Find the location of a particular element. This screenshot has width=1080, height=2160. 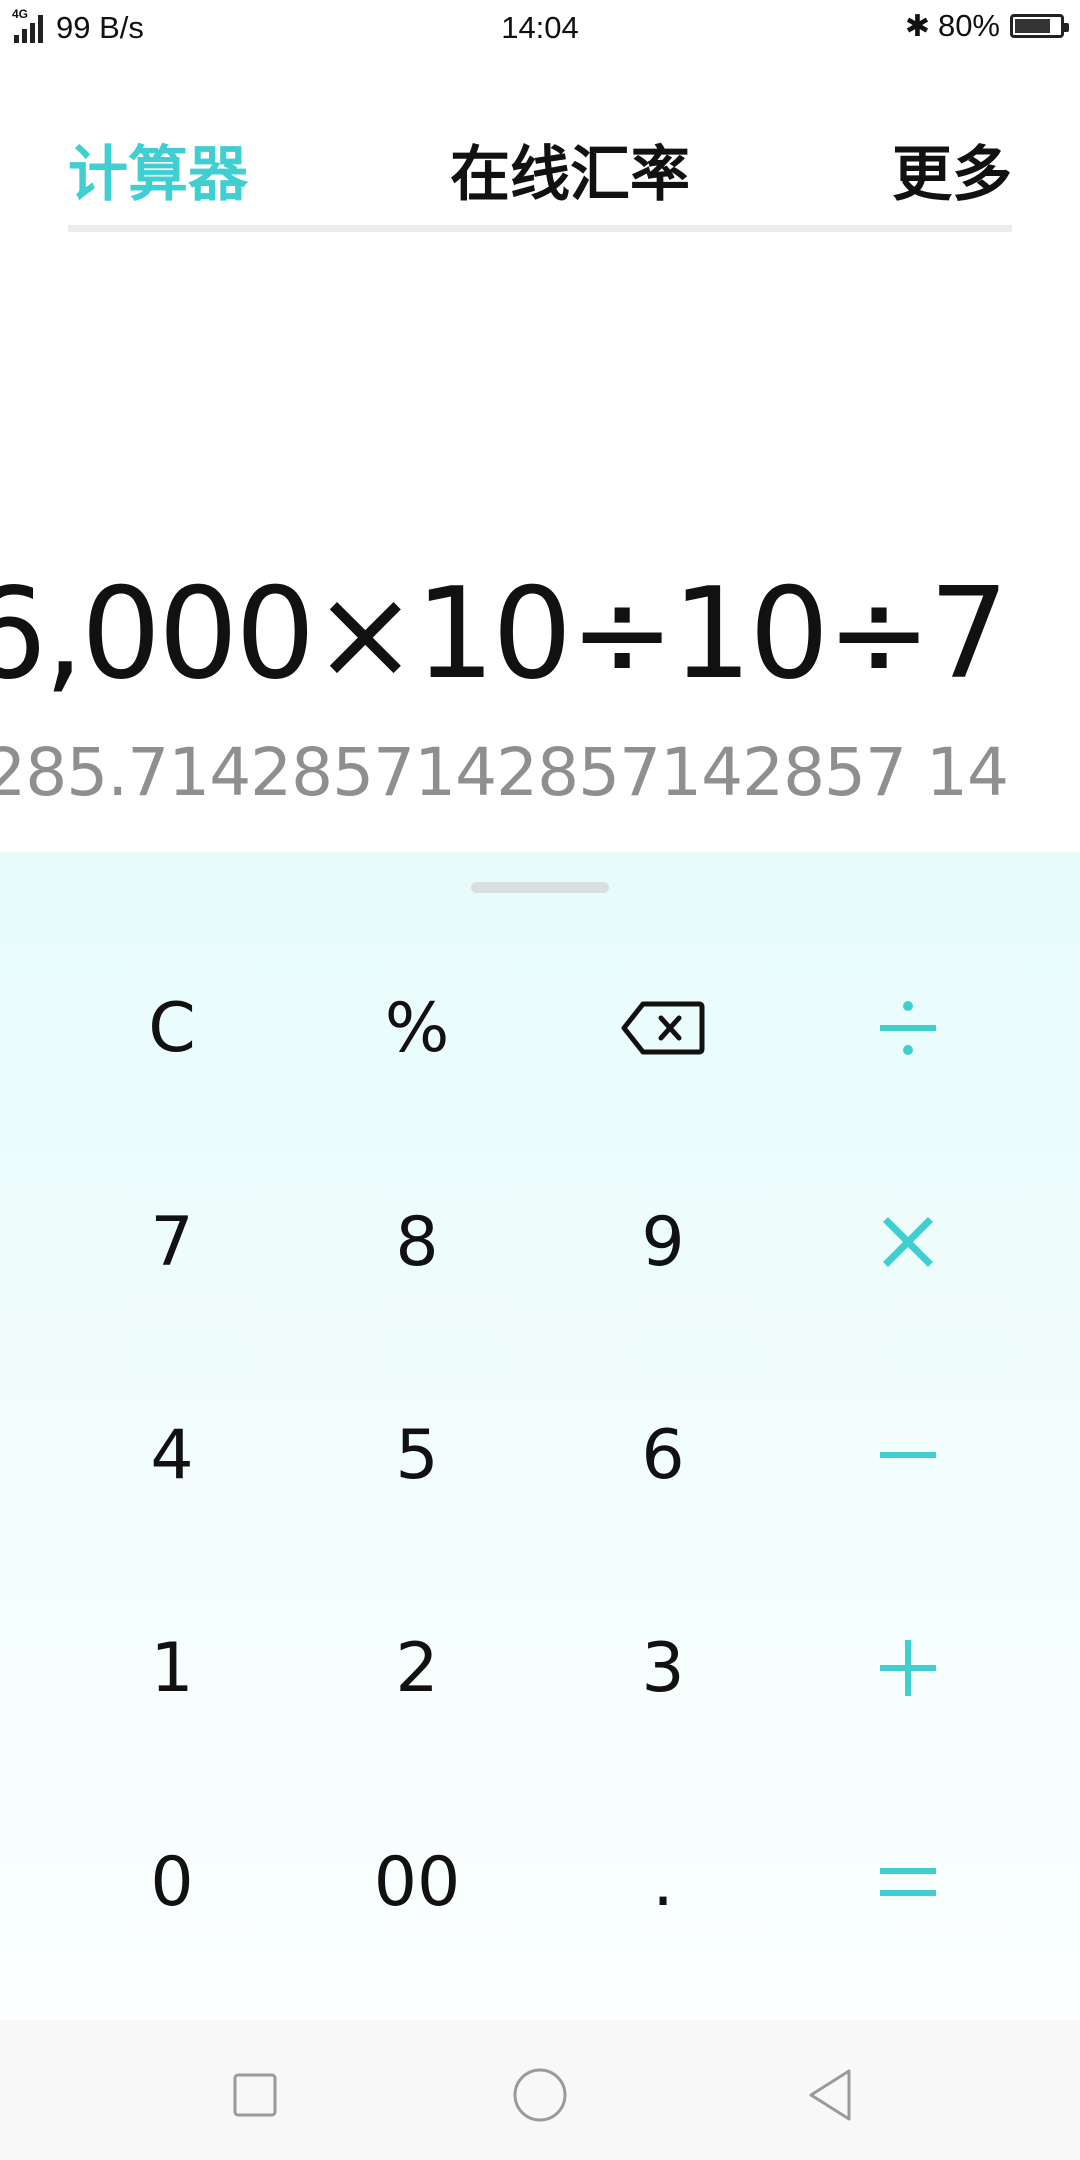

status-right: ✱ 80% is located at coordinates (986, 26).